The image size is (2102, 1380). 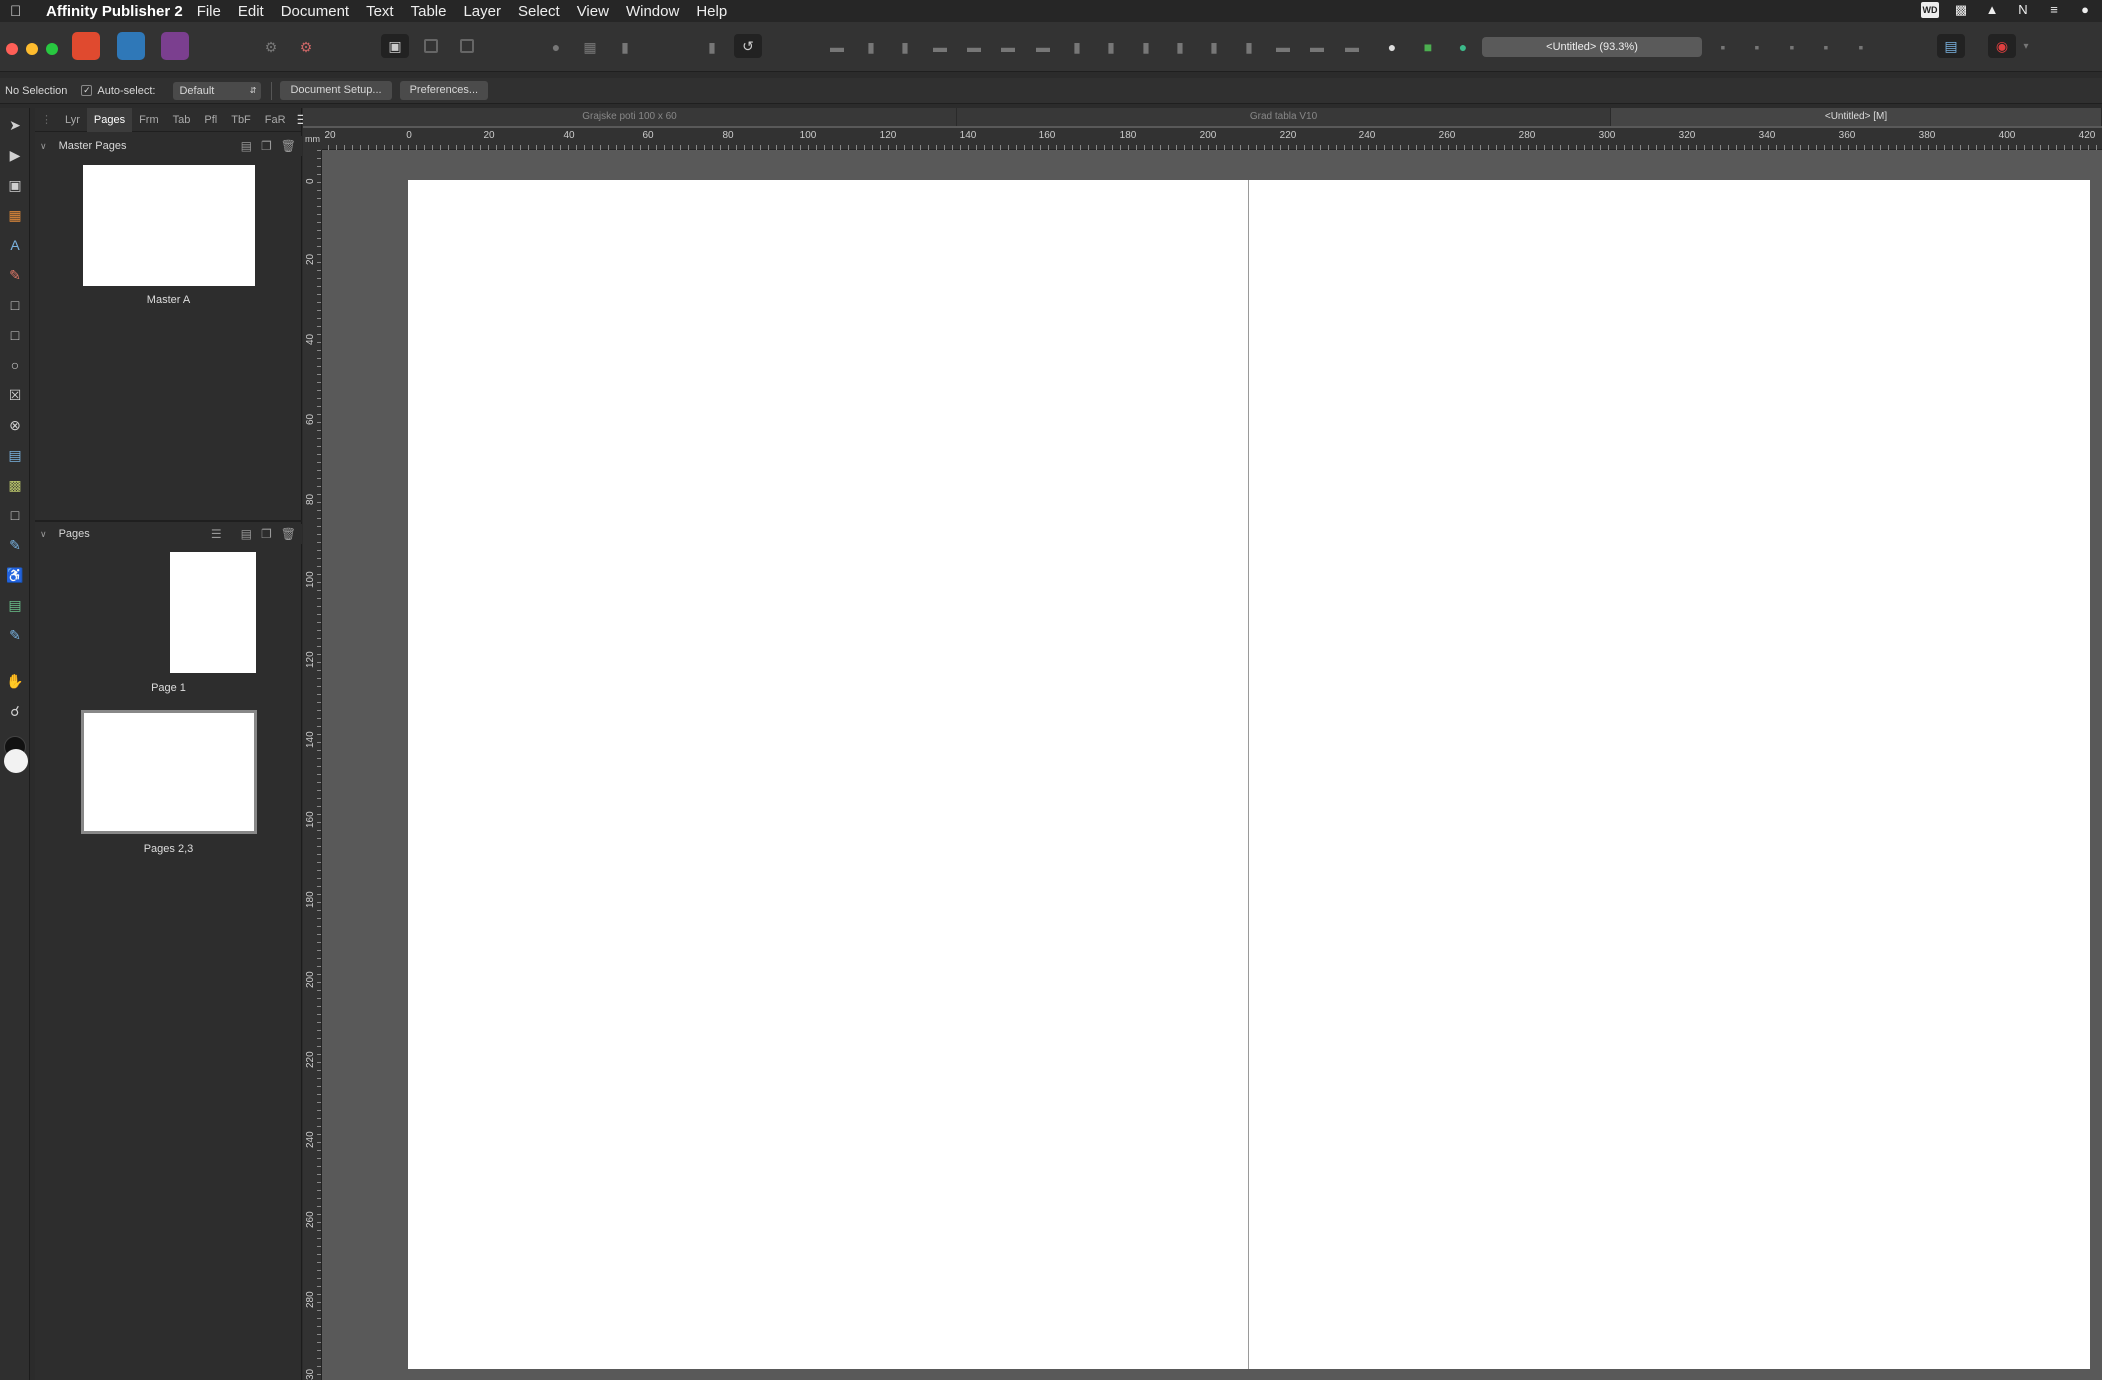 I want to click on rectangle-tool-icon: □, so click(x=15, y=335).